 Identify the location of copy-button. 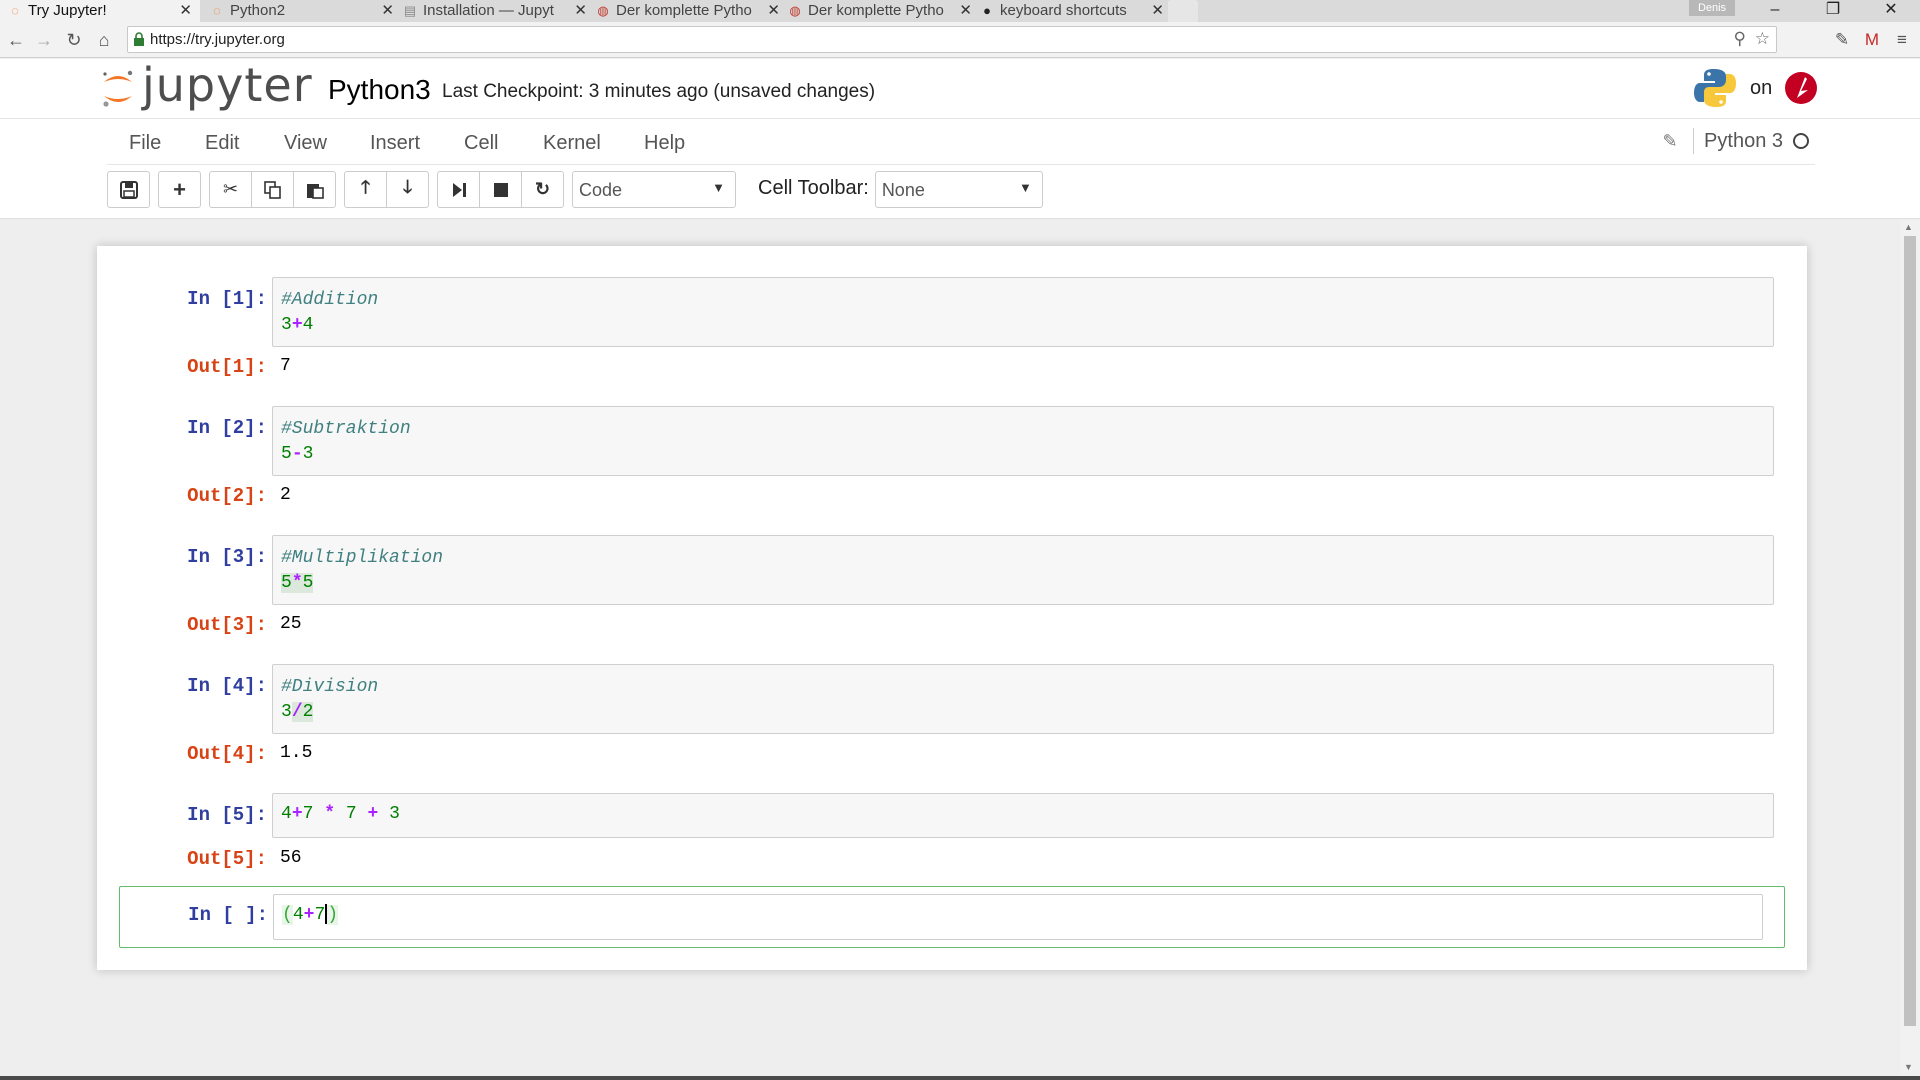
(272, 189).